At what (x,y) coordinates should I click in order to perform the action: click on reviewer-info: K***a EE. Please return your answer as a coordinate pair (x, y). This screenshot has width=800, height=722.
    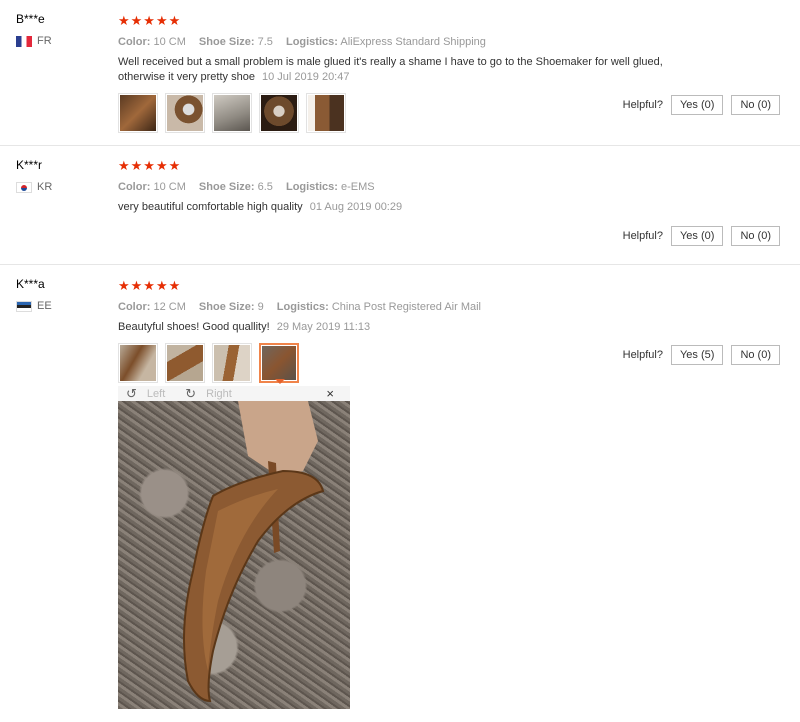
    Looking at the image, I should click on (34, 294).